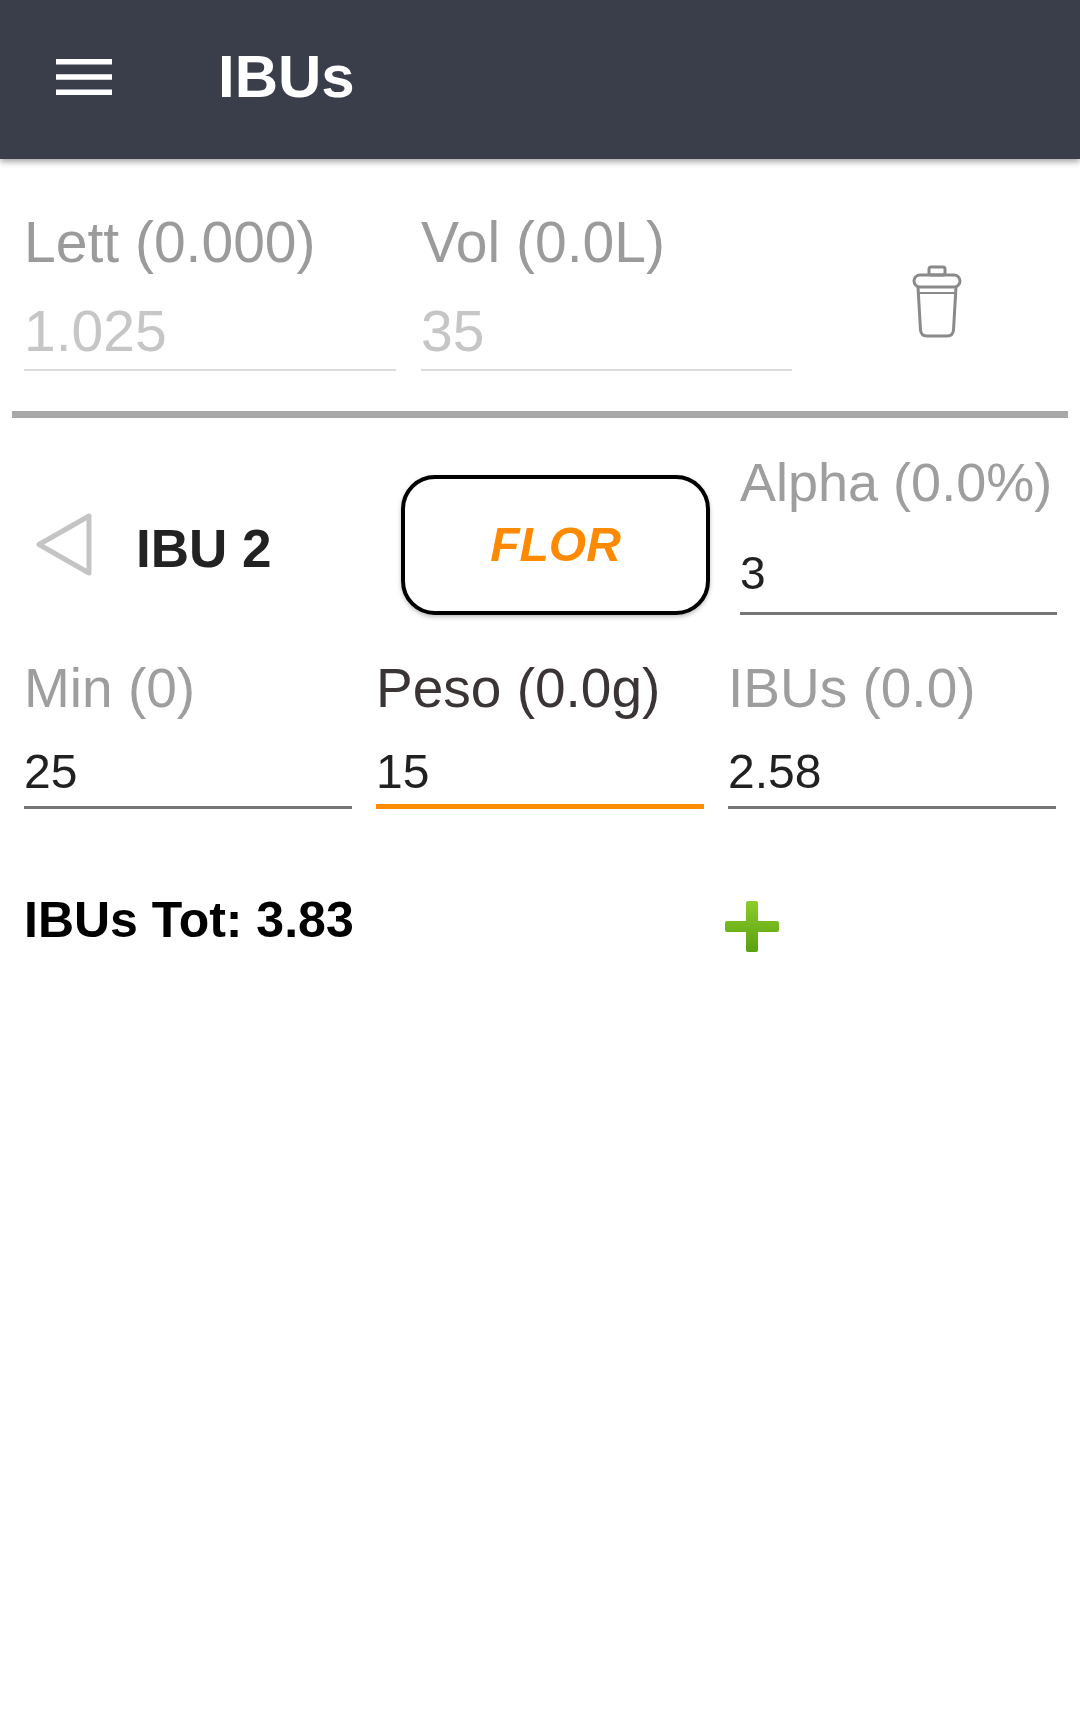 This screenshot has width=1080, height=1724. Describe the element at coordinates (937, 301) in the screenshot. I see `trash-icon` at that location.